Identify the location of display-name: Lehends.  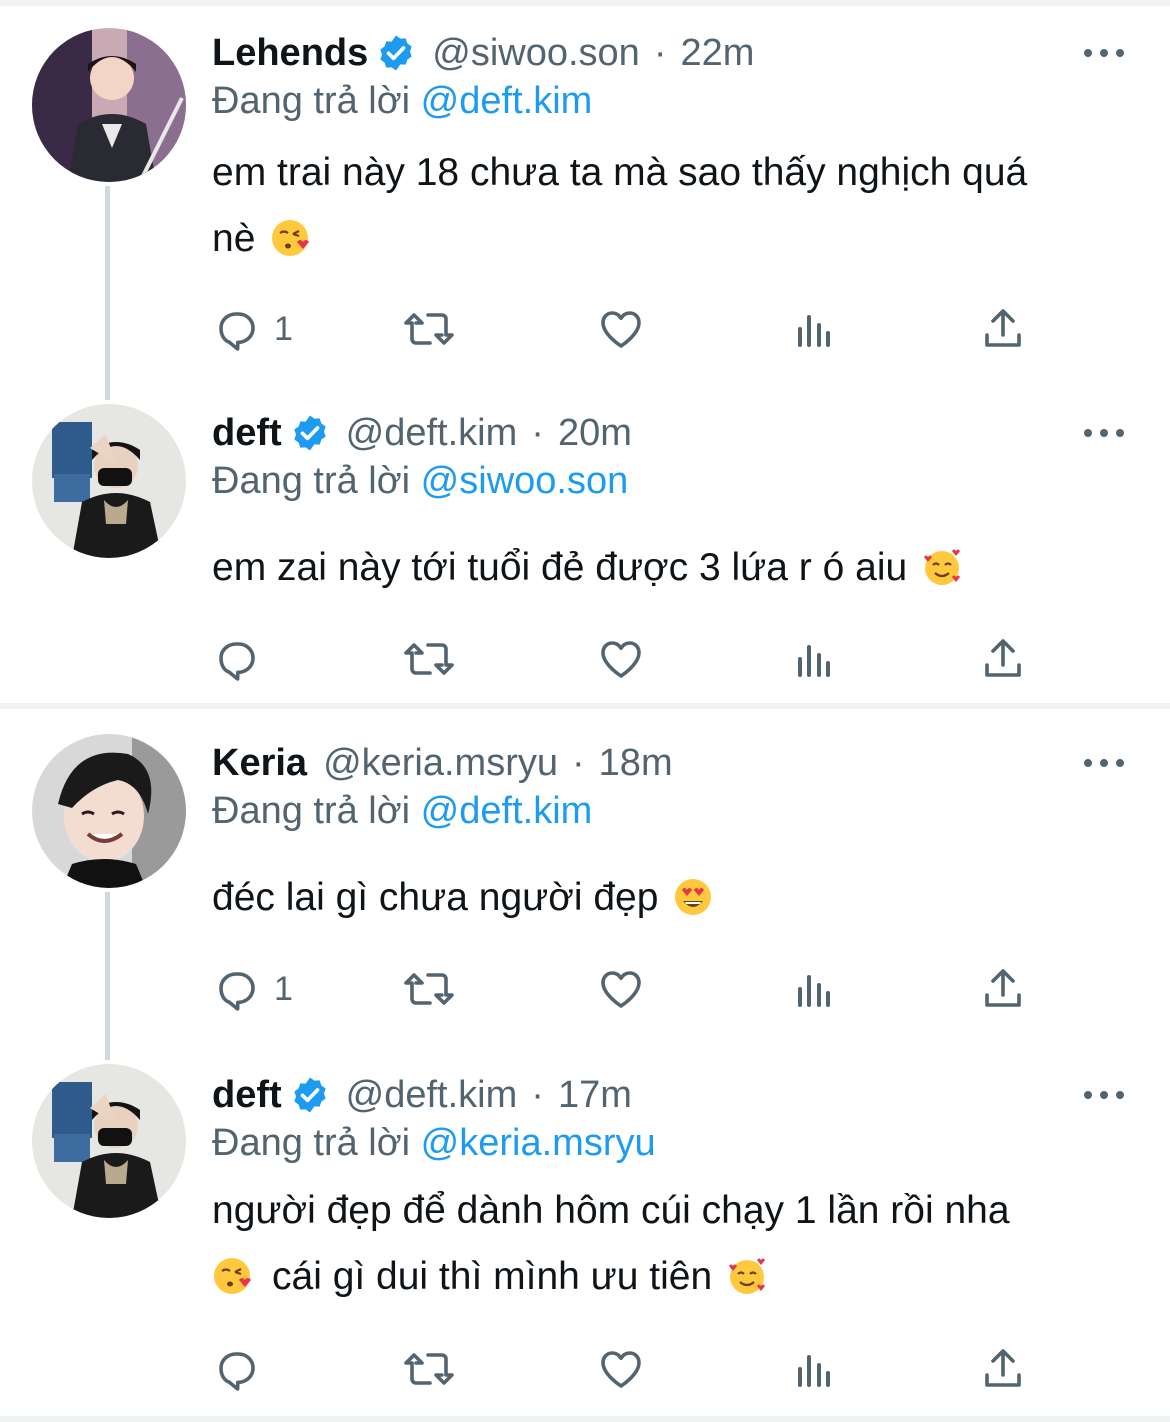
(290, 53).